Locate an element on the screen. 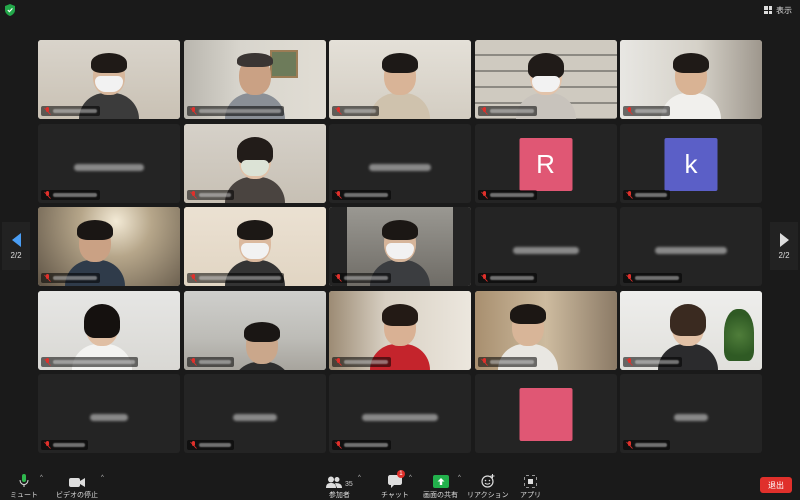 The image size is (800, 500). reactions-label: リアクション is located at coordinates (488, 495).